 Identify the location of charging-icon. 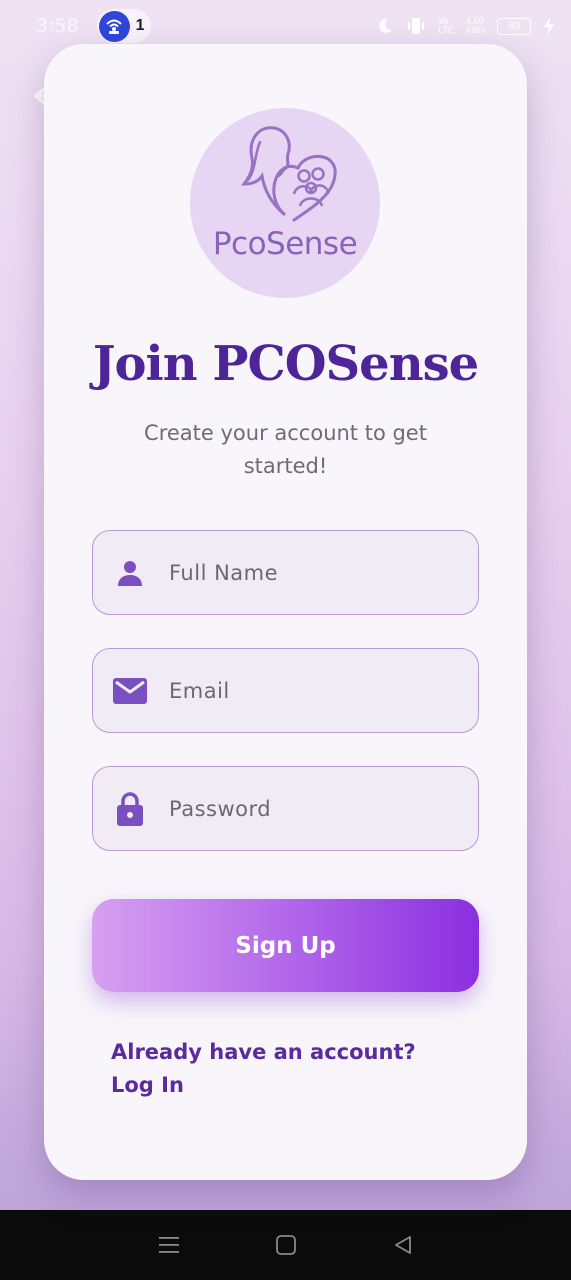
(549, 26).